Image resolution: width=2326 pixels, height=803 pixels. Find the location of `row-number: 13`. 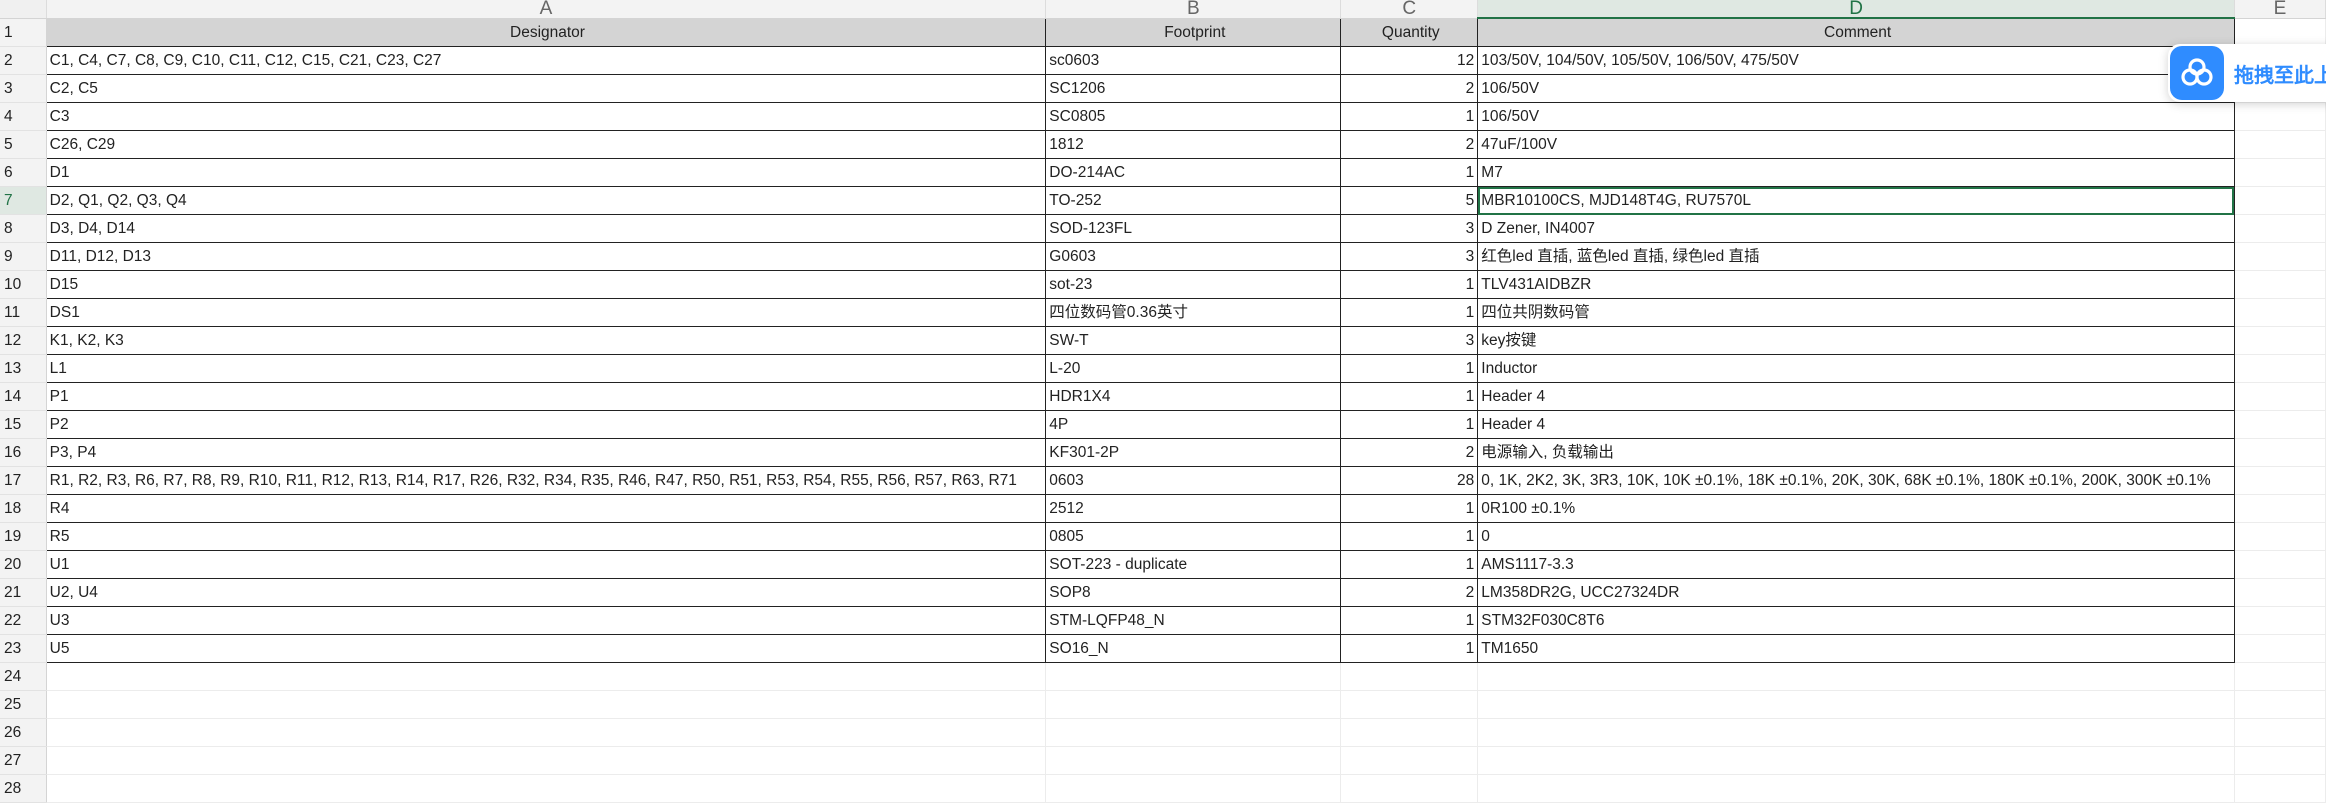

row-number: 13 is located at coordinates (23, 368).